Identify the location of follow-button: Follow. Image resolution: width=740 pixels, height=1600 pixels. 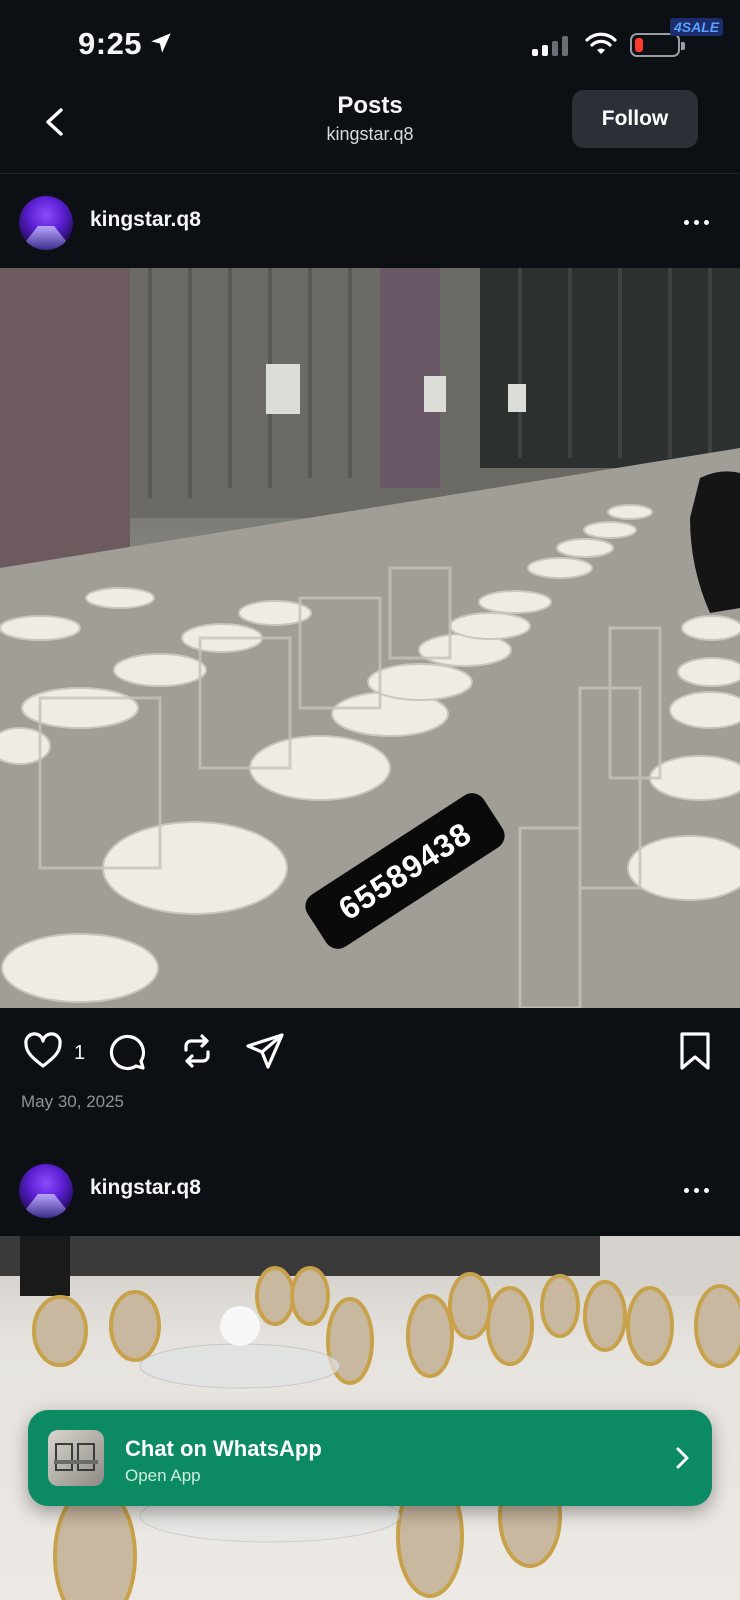
(635, 119).